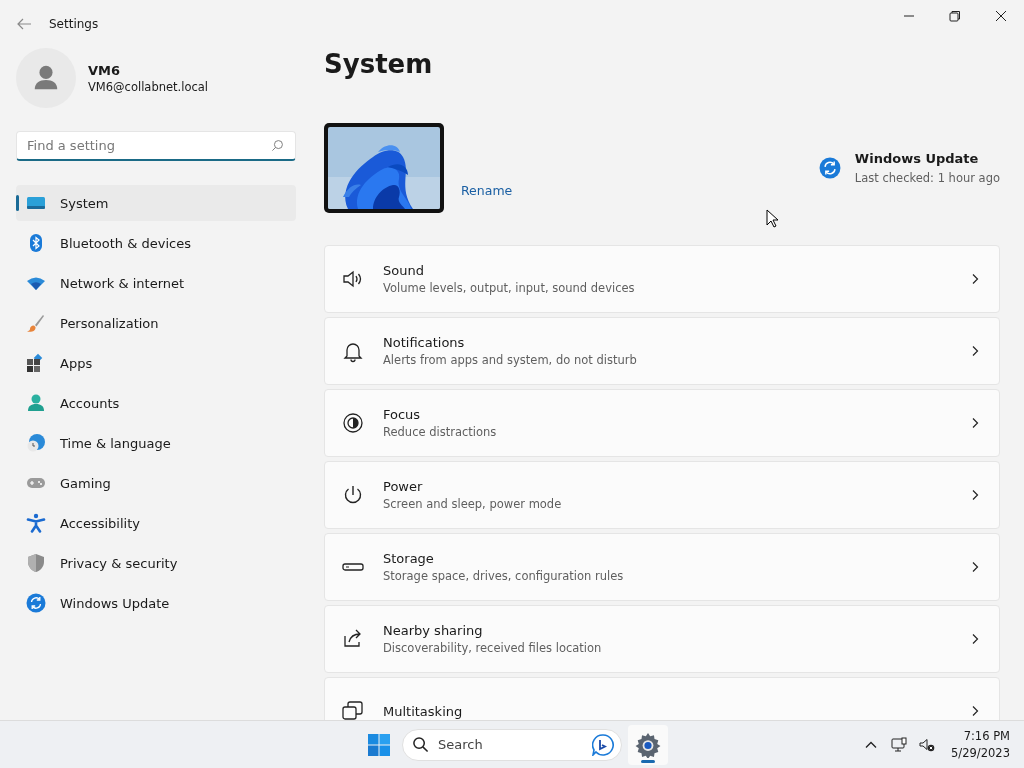  I want to click on windows-logo-icon, so click(379, 744).